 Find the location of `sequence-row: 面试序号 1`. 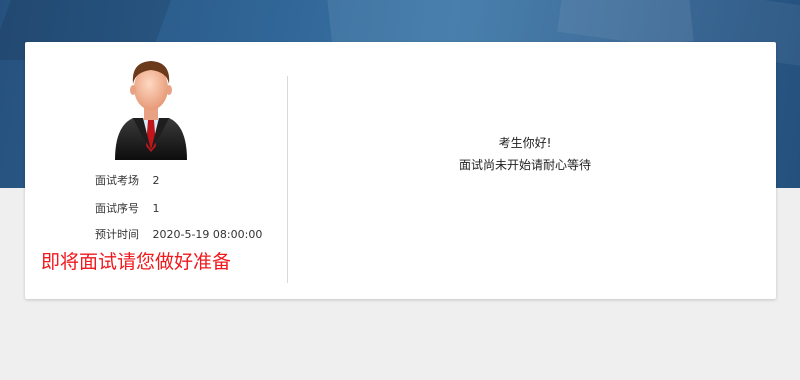

sequence-row: 面试序号 1 is located at coordinates (127, 208).